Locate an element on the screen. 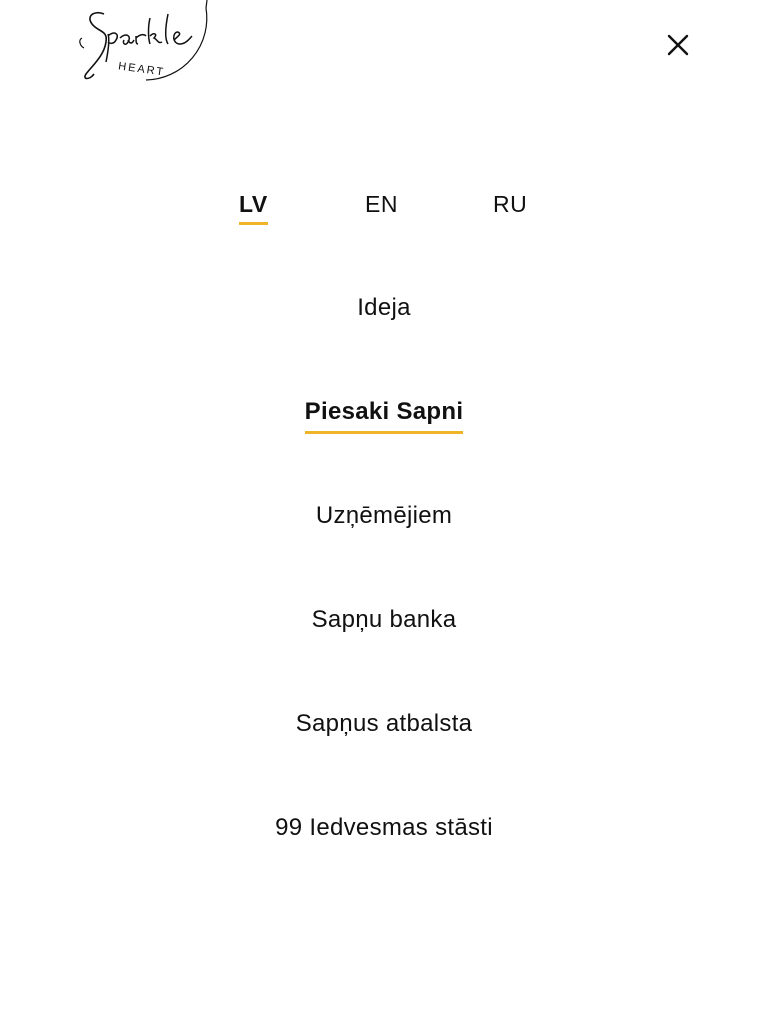 The image size is (768, 1024). sparkle-heart-logo: HEART is located at coordinates (144, 41).